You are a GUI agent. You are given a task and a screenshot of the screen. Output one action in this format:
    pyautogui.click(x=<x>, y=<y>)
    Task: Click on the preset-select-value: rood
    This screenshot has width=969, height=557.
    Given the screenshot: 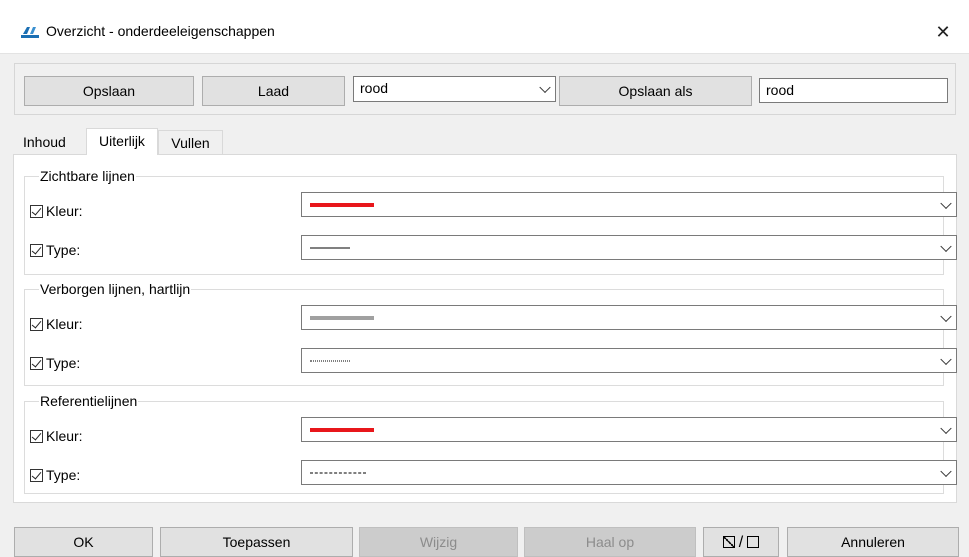 What is the action you would take?
    pyautogui.click(x=374, y=88)
    